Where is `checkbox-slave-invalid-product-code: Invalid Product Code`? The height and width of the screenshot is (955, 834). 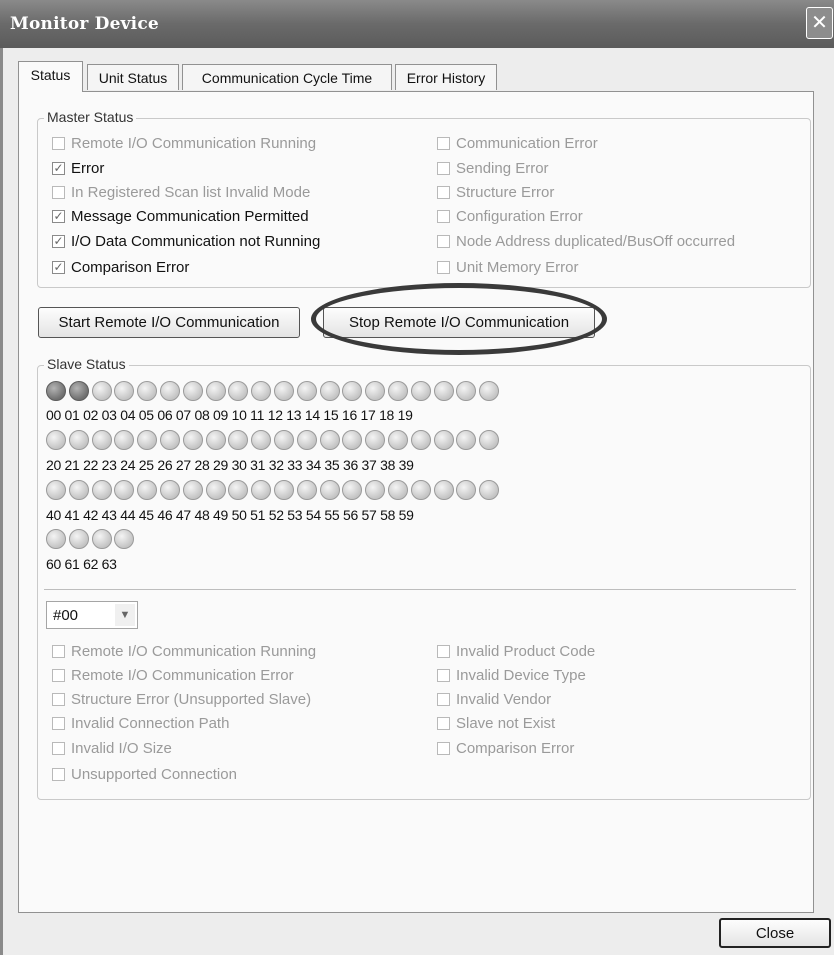
checkbox-slave-invalid-product-code: Invalid Product Code is located at coordinates (516, 651).